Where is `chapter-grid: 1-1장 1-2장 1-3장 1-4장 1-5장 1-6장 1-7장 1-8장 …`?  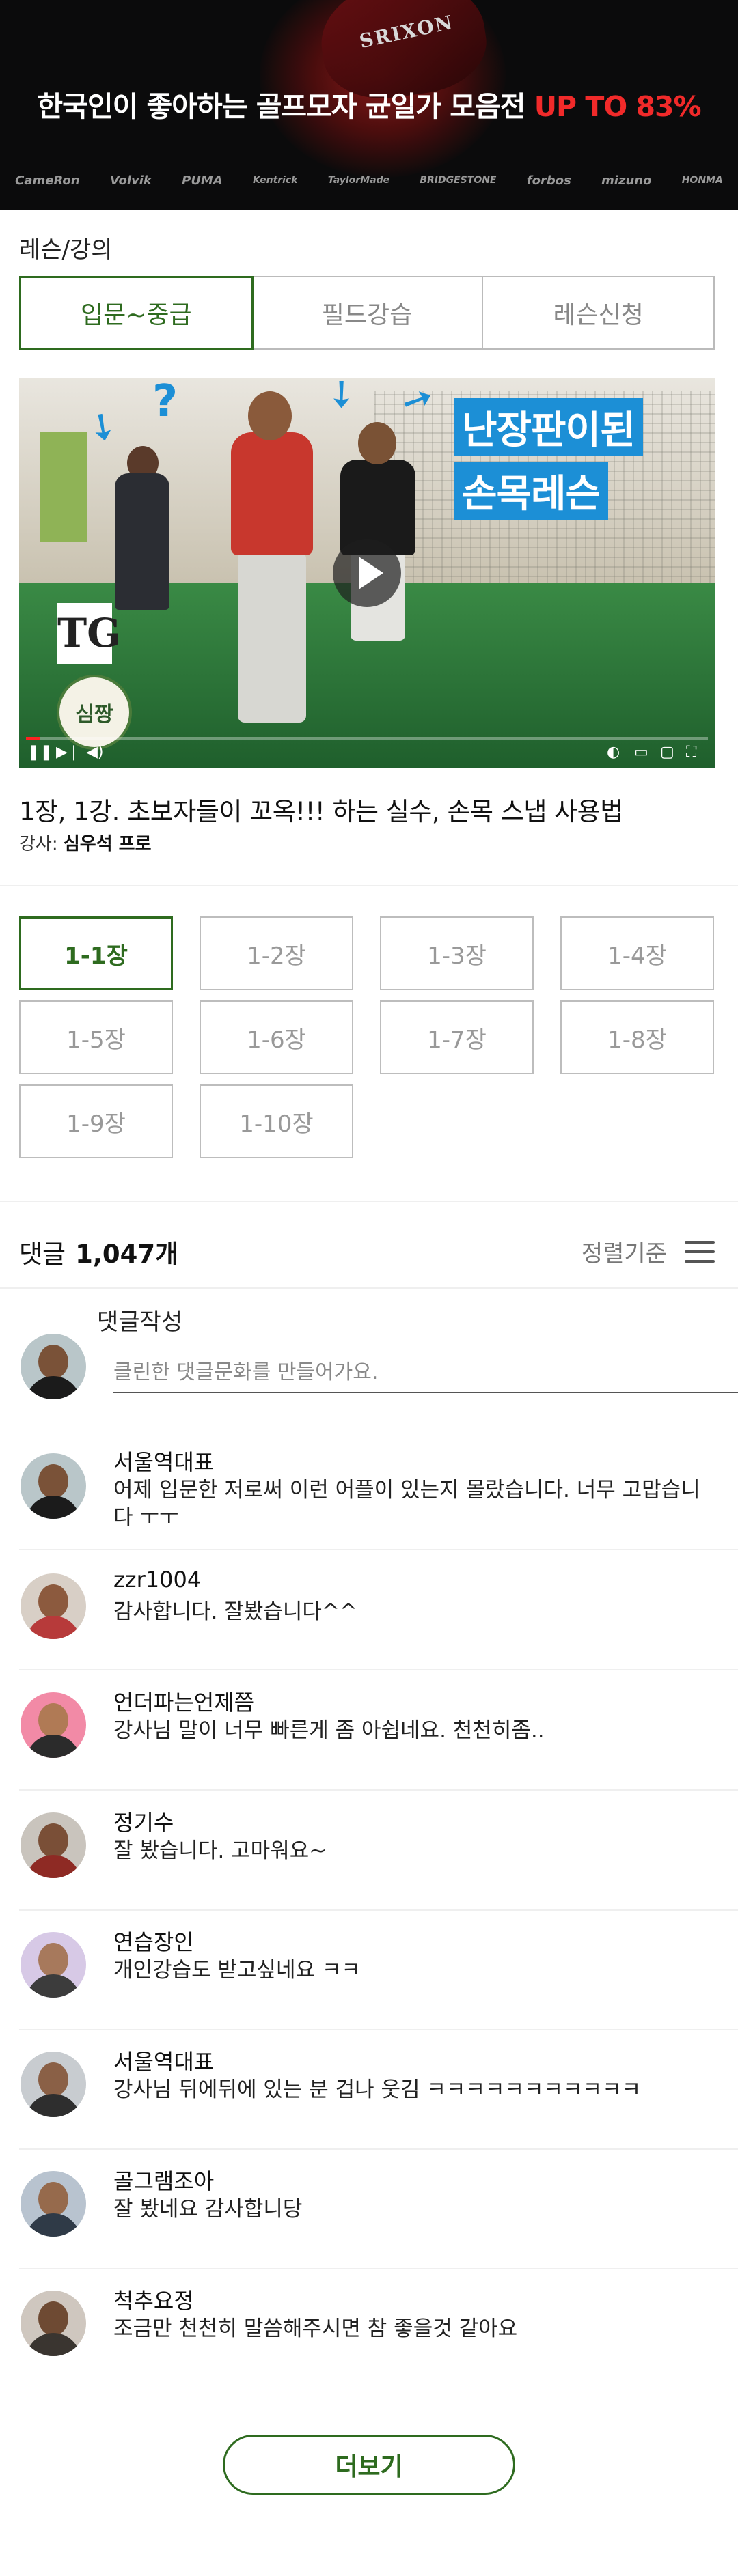
chapter-grid: 1-1장 1-2장 1-3장 1-4장 1-5장 1-6장 1-7장 1-8장 … is located at coordinates (367, 1037).